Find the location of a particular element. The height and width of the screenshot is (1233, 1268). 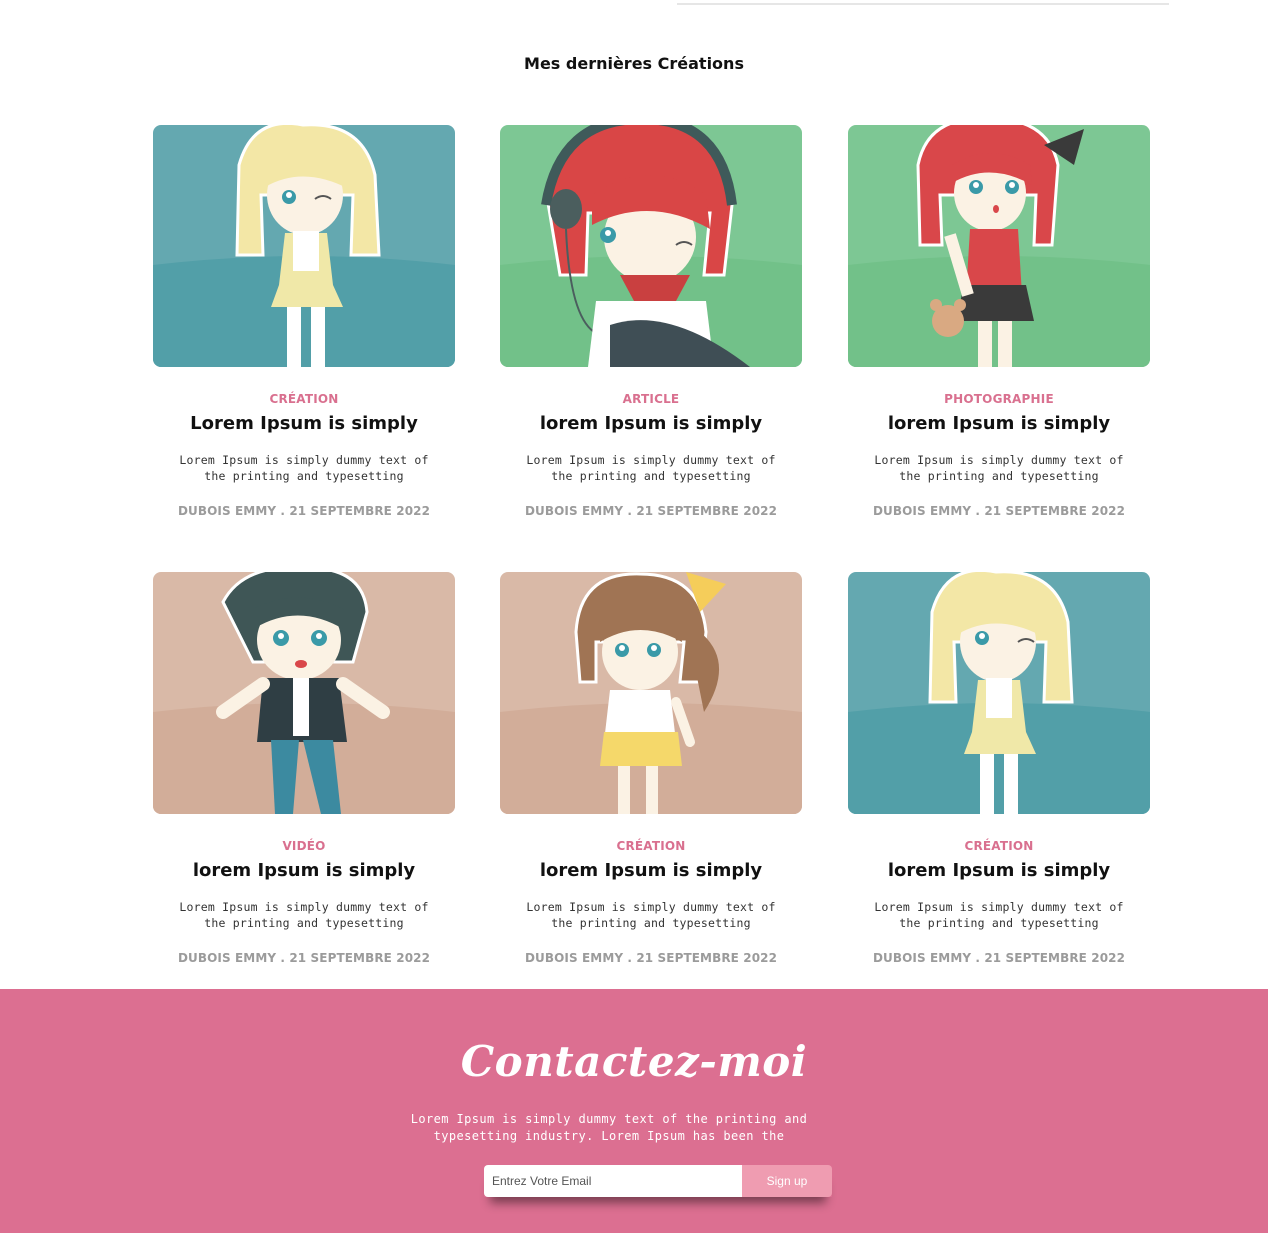

anime-boy-illustration is located at coordinates (304, 693).